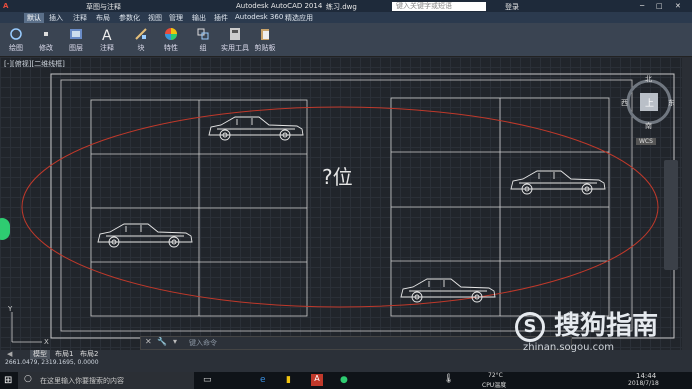 The image size is (692, 389). What do you see at coordinates (141, 34) in the screenshot?
I see `block-icon` at bounding box center [141, 34].